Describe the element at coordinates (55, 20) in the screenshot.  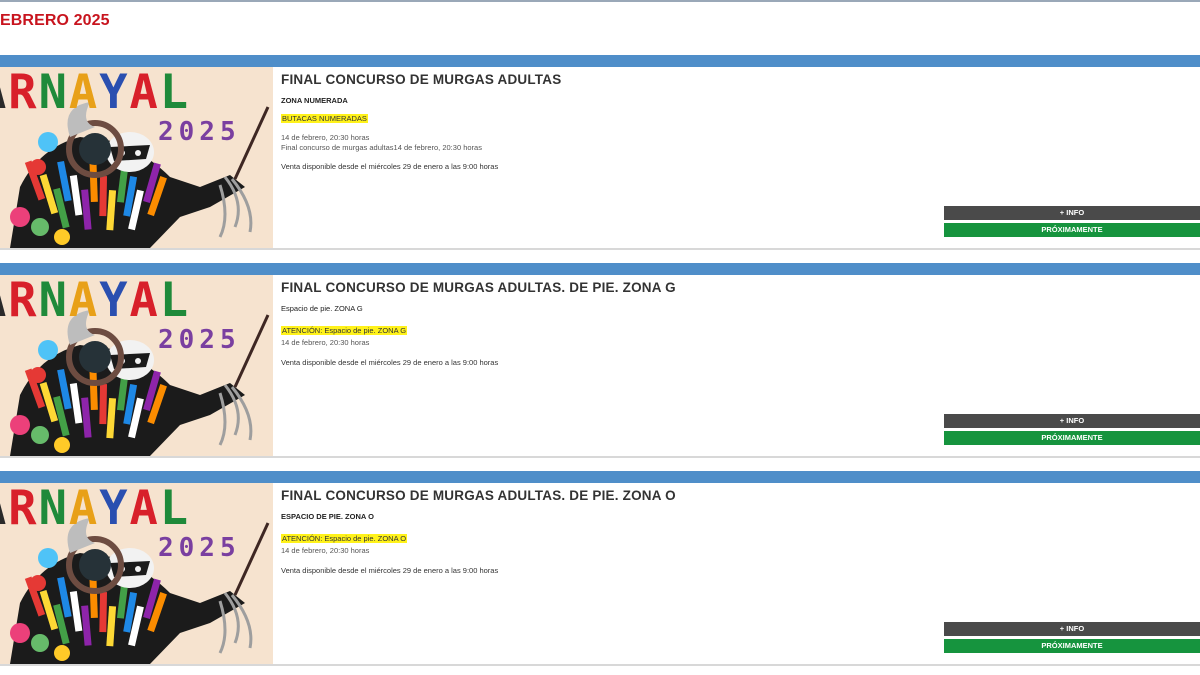
I see `month-heading: EBRERO 2025` at that location.